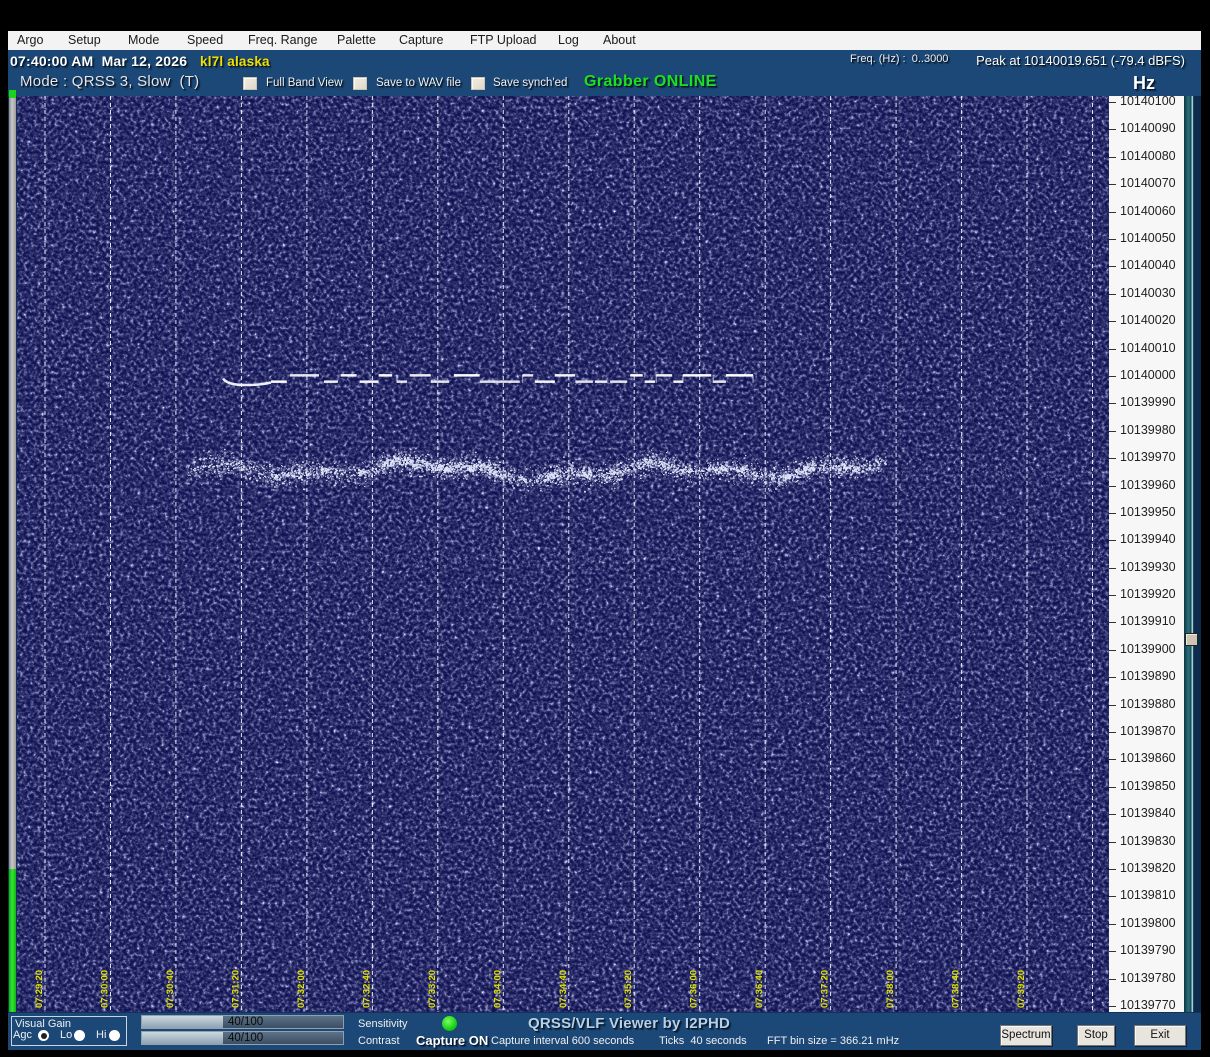 This screenshot has width=1210, height=1057. Describe the element at coordinates (105, 989) in the screenshot. I see `svg-text: 07:30:00` at that location.